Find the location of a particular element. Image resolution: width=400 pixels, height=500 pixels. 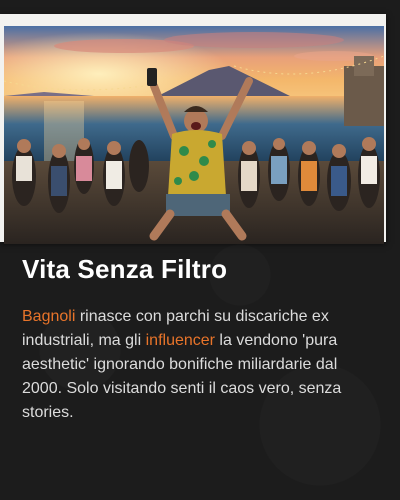

article-title: Vita Senza Filtro is located at coordinates (125, 269).